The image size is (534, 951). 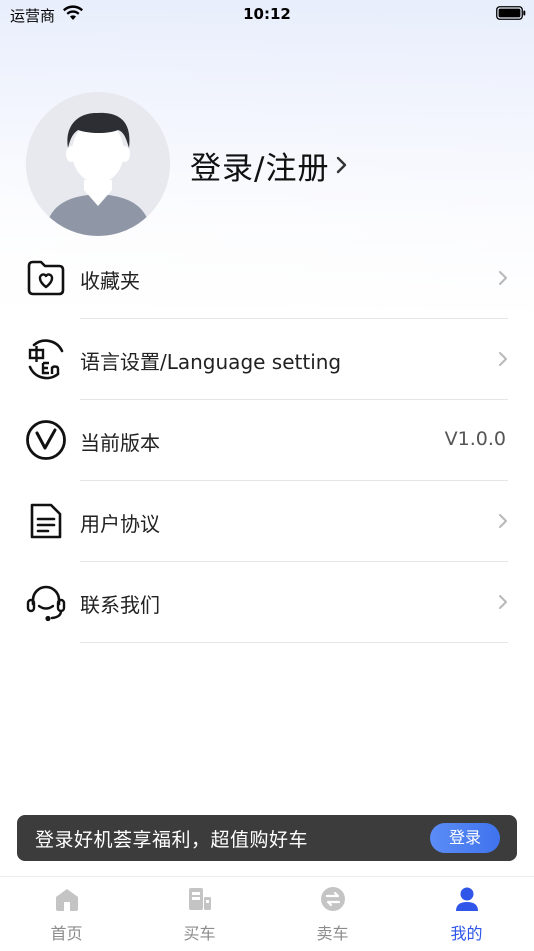 I want to click on default-avatar-icon, so click(x=98, y=164).